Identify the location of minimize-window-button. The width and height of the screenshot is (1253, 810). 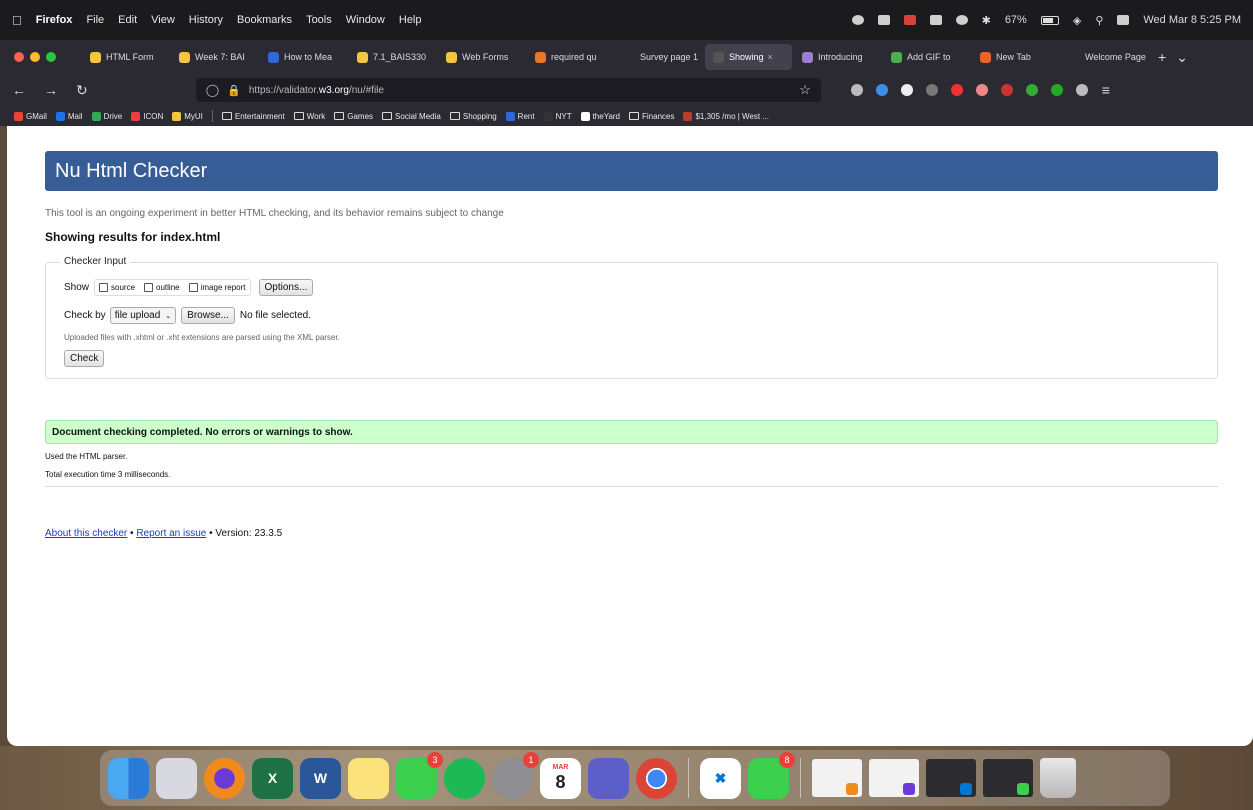
(35, 57).